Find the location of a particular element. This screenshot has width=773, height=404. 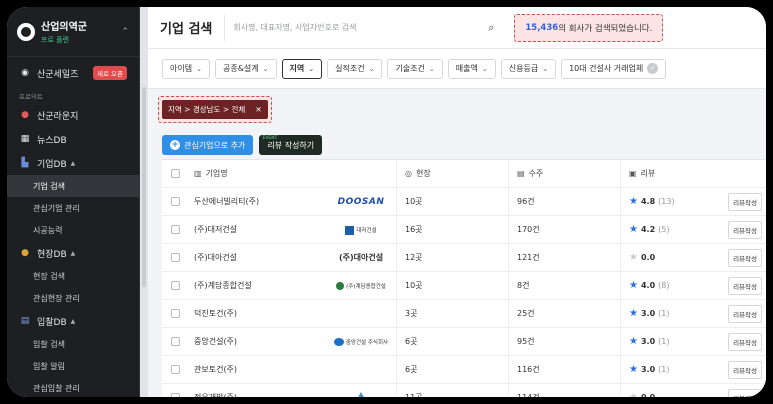

filter-tech: 기술조건 ⌄ is located at coordinates (415, 68).